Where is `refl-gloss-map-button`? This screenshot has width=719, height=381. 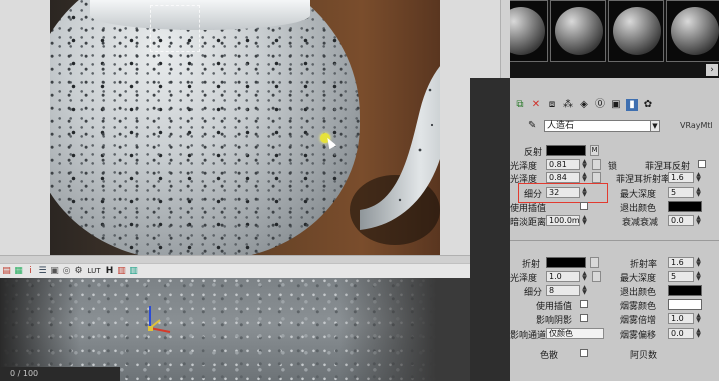 refl-gloss-map-button is located at coordinates (596, 177).